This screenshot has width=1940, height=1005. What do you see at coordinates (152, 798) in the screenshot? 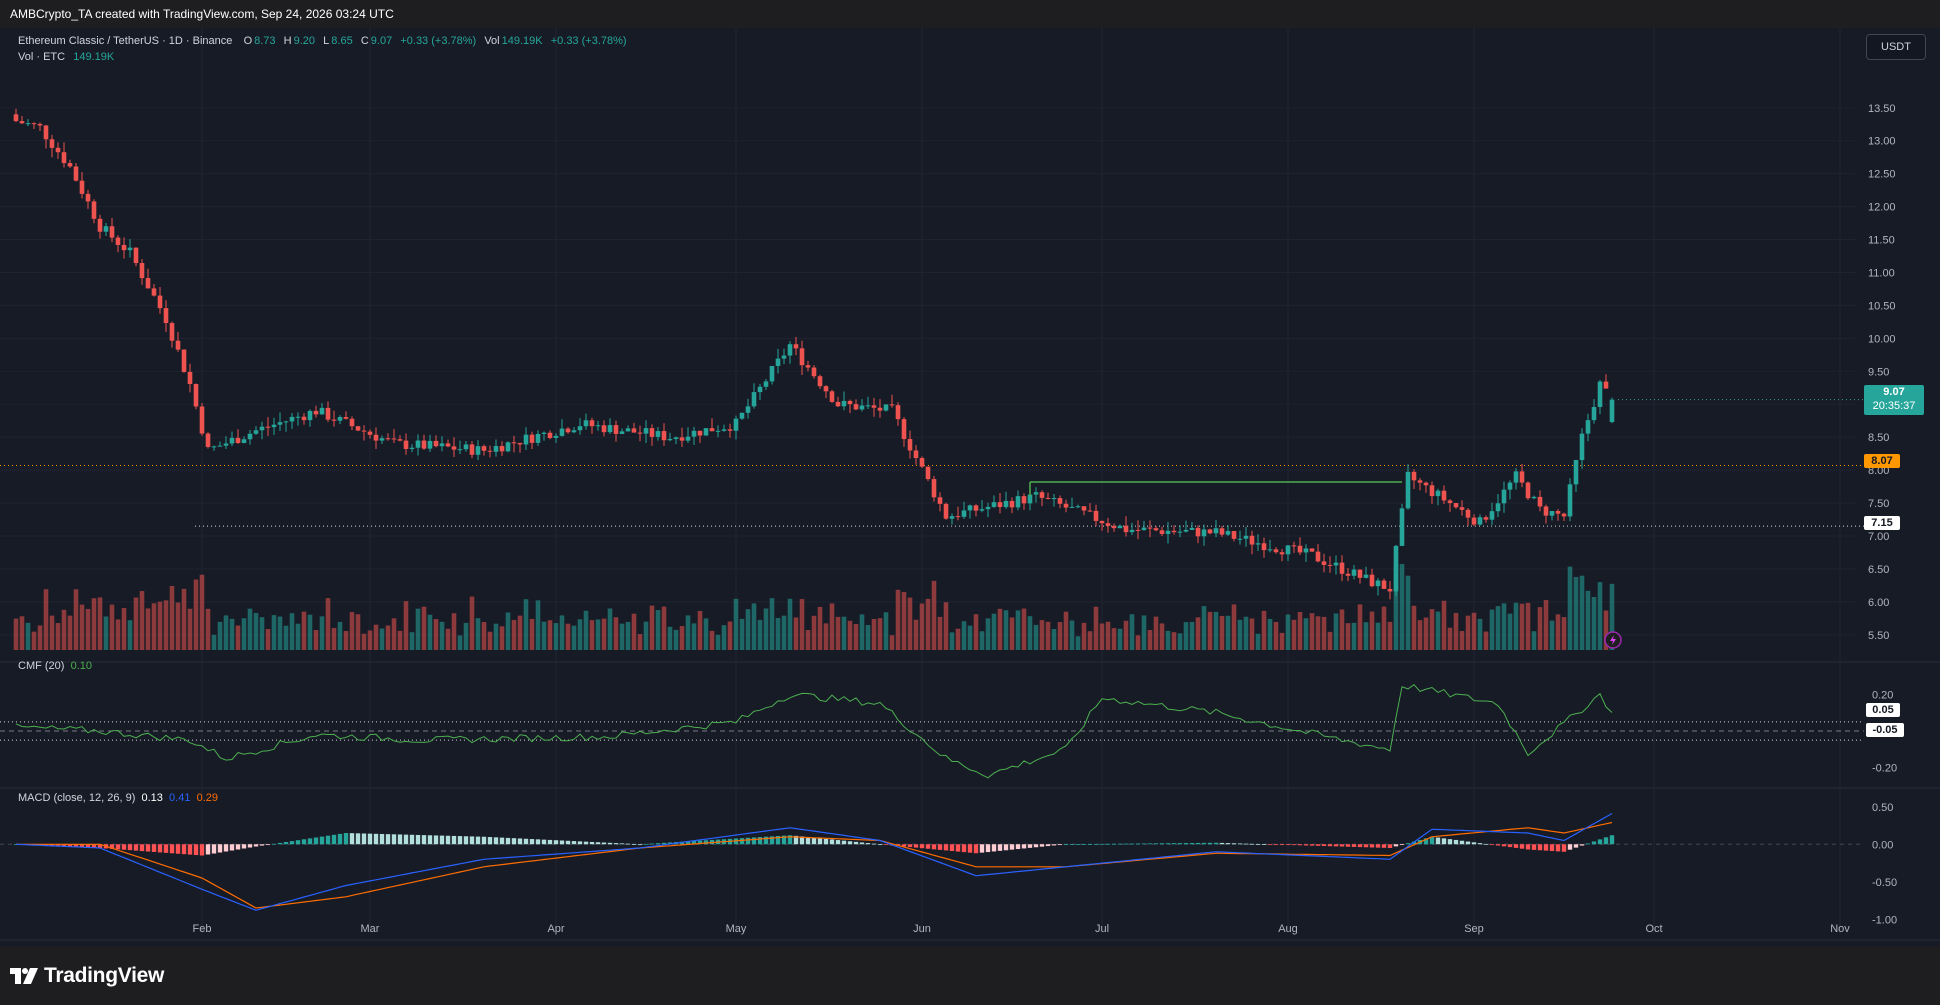
I see `macd-histogram-value: 0.13` at bounding box center [152, 798].